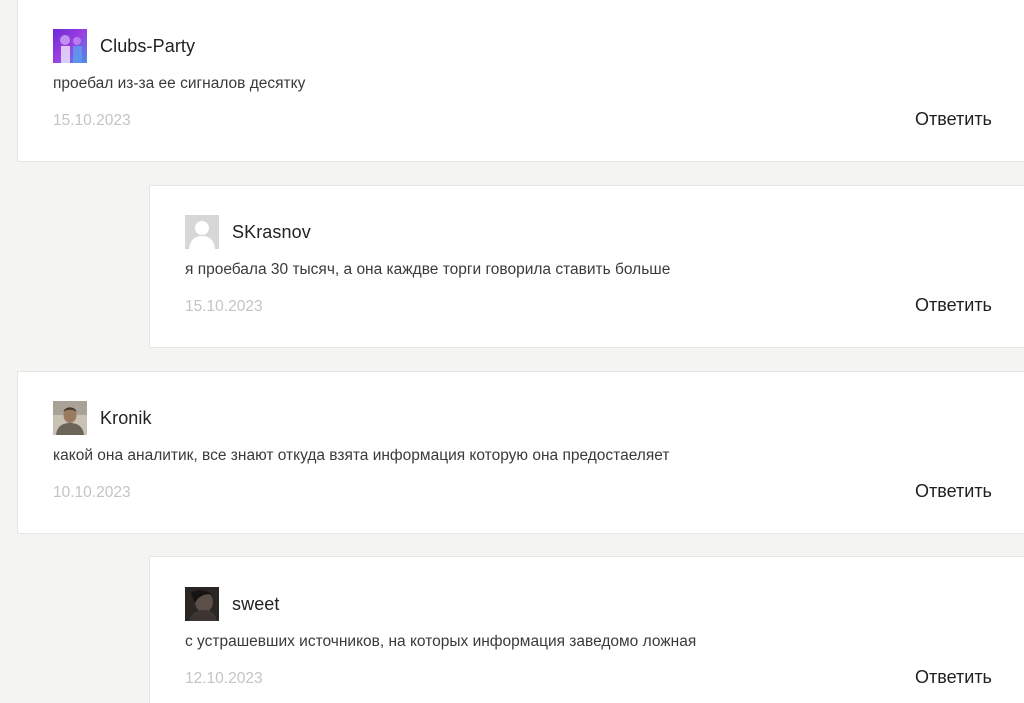 The width and height of the screenshot is (1024, 703). I want to click on comment-date: 10.10.2023, so click(92, 492).